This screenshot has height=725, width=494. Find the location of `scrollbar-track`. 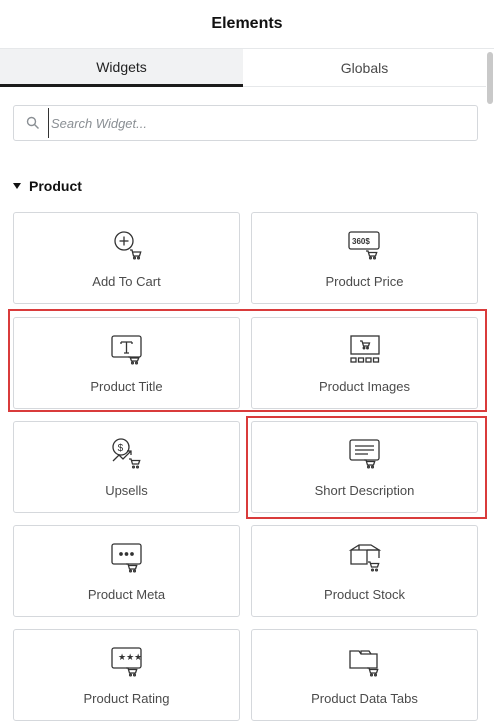

scrollbar-track is located at coordinates (490, 387).